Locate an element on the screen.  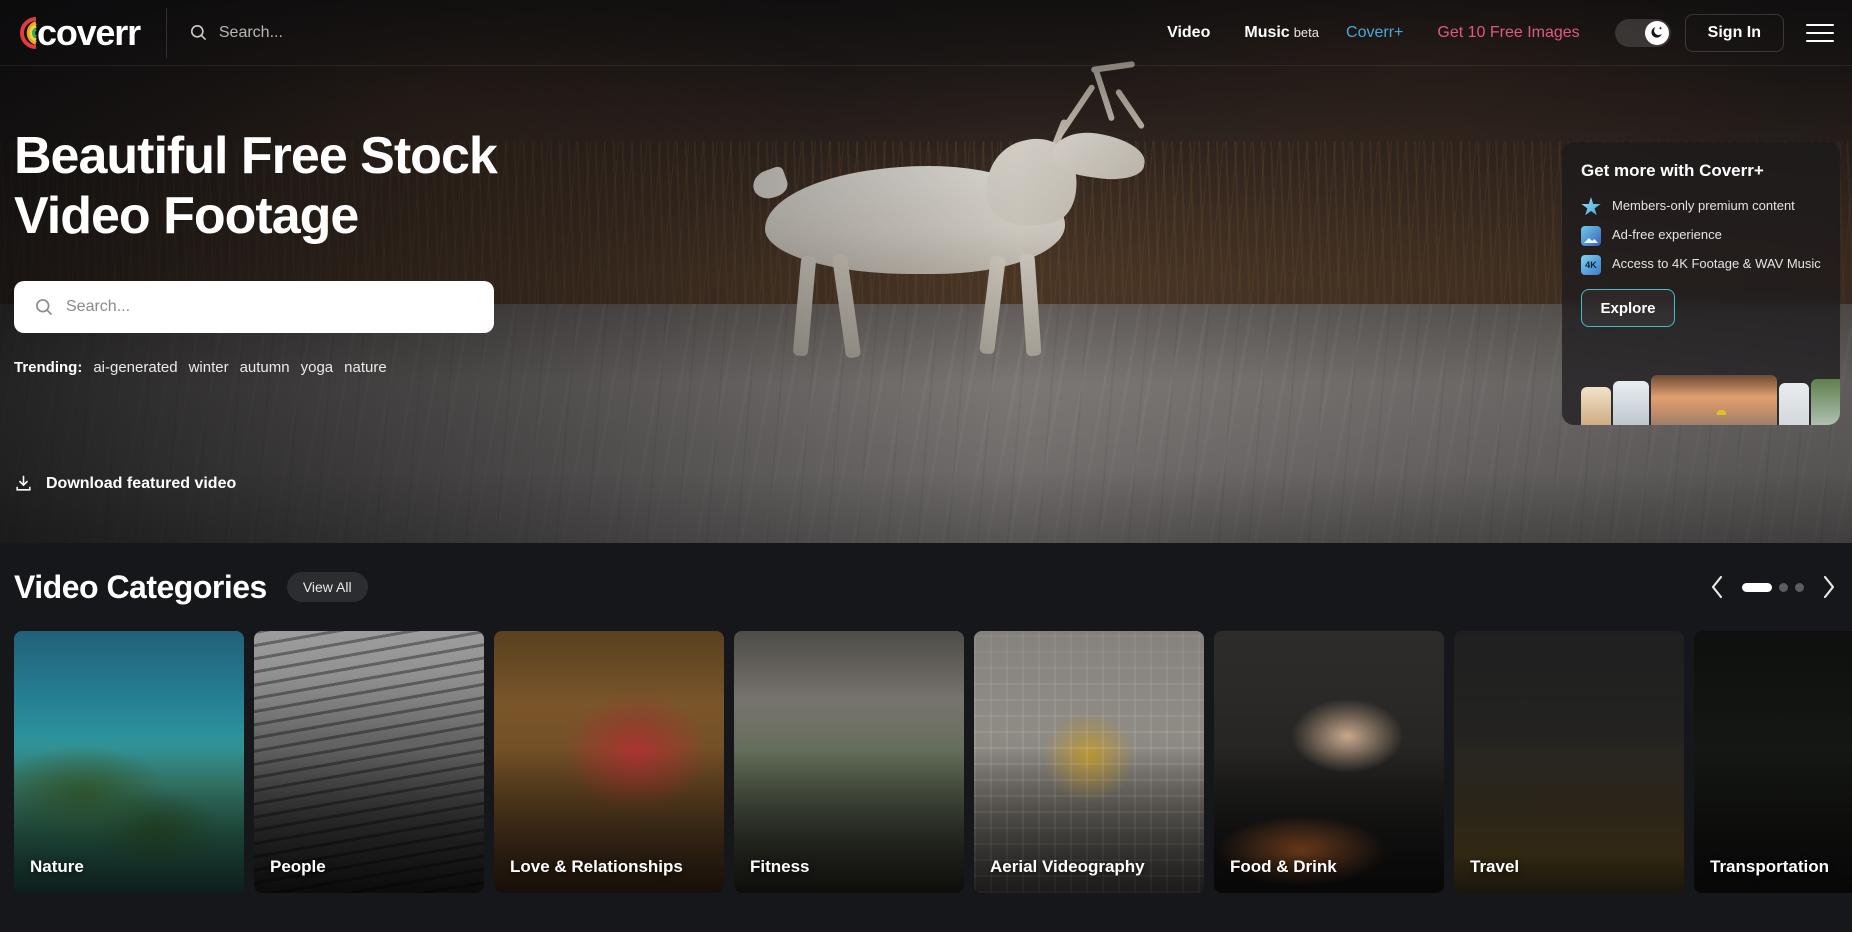
chevron-right-icon is located at coordinates (1829, 587).